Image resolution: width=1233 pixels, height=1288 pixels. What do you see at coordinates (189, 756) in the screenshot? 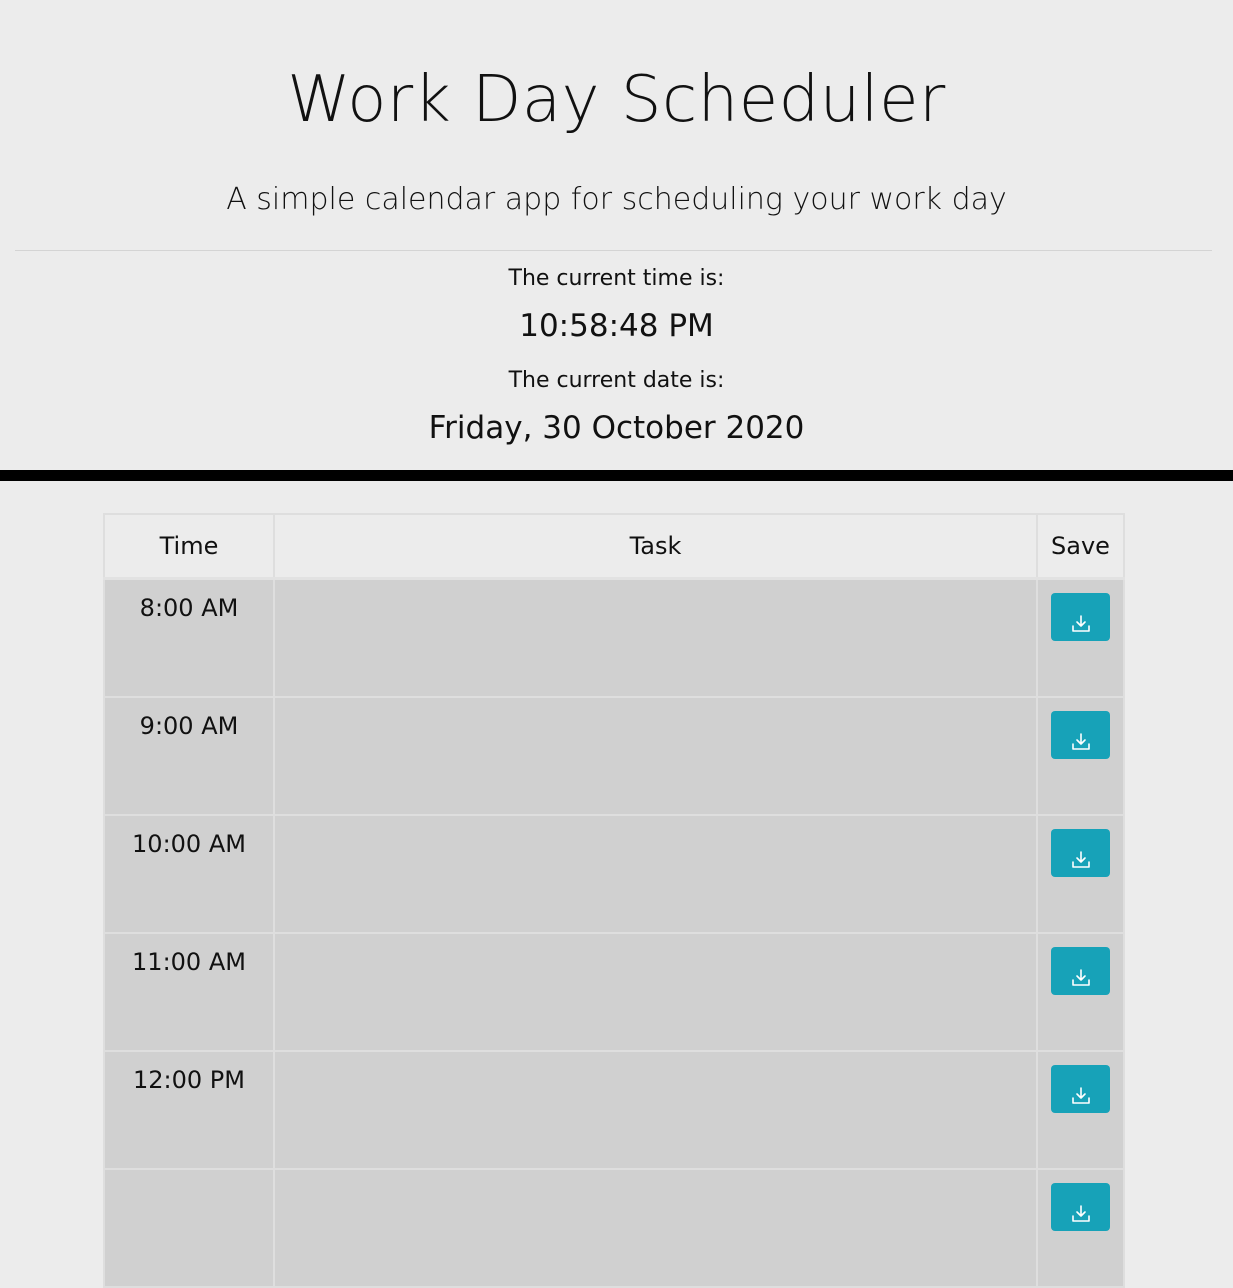
I see `hour-label: 9:00 AM` at bounding box center [189, 756].